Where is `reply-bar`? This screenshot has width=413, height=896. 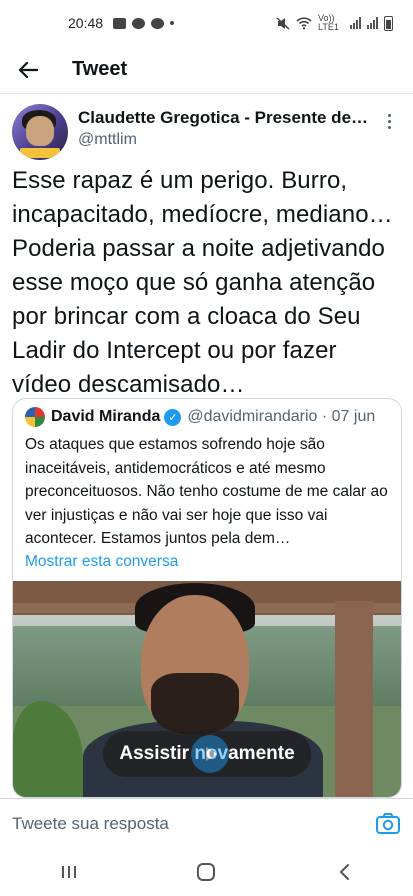
reply-bar is located at coordinates (206, 823).